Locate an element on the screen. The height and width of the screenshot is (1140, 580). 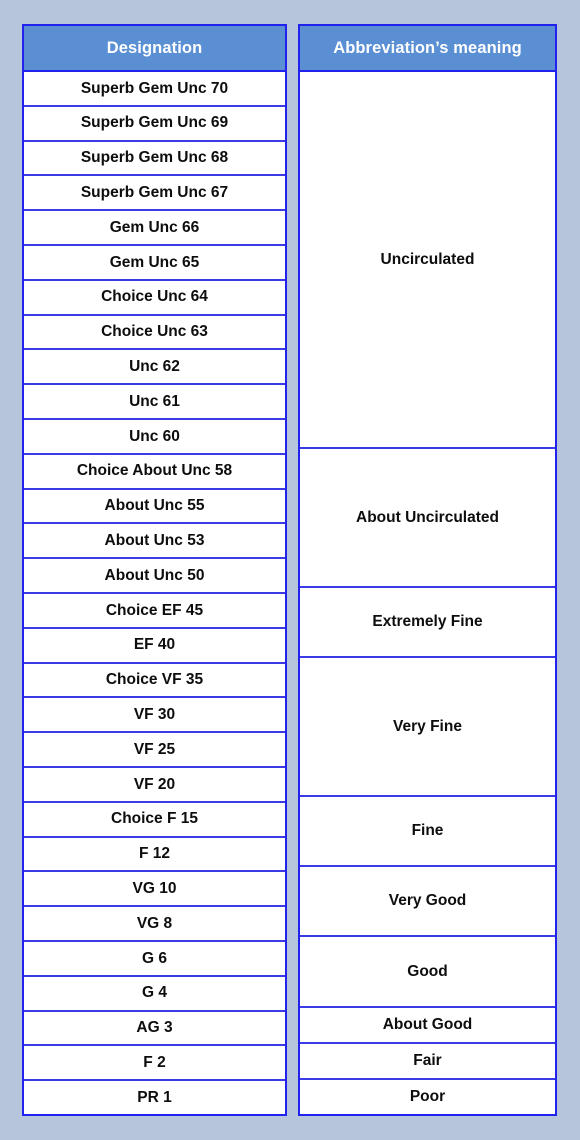
meaning-group-cell: About Uncirculated is located at coordinates (427, 518).